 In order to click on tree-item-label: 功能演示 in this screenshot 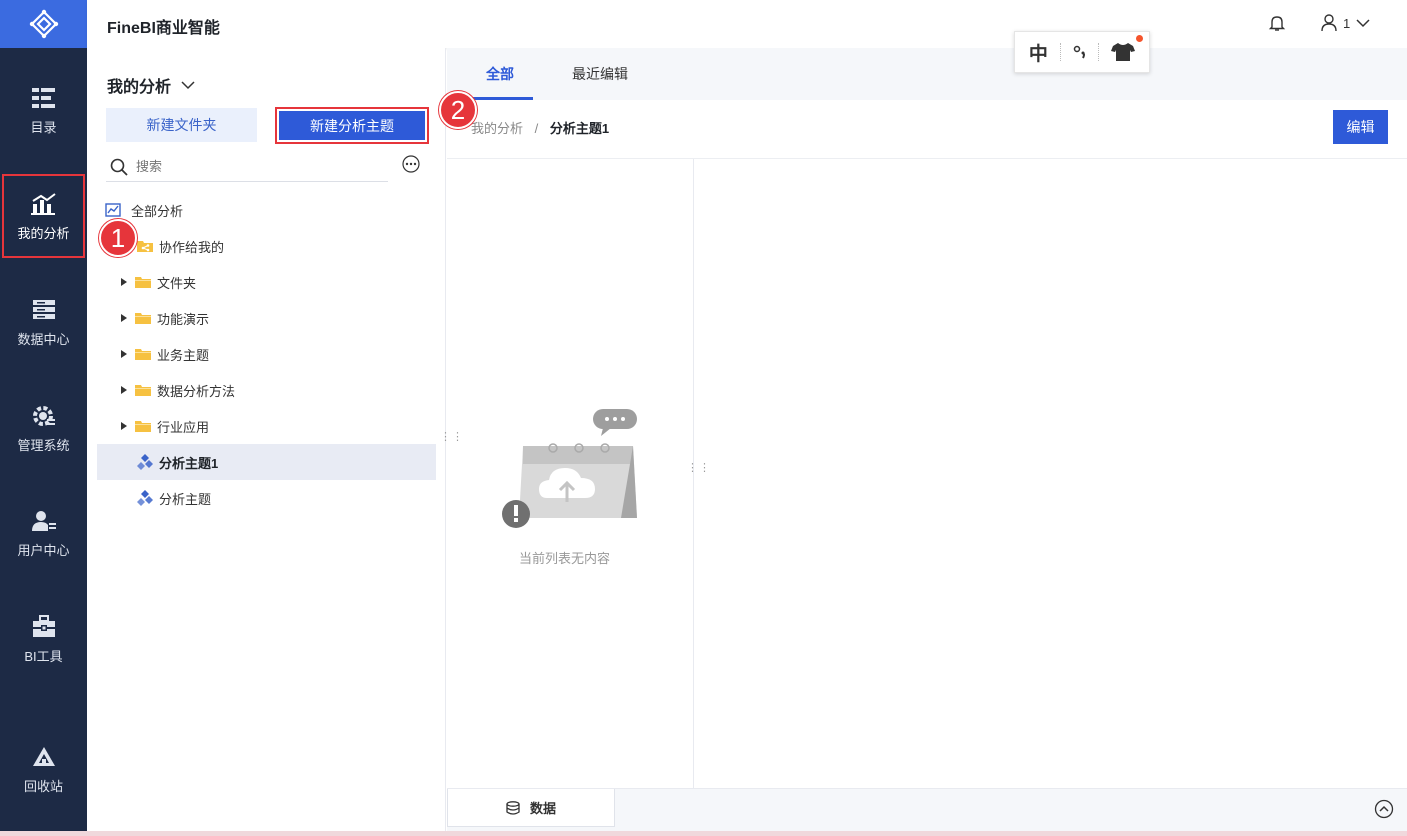, I will do `click(183, 319)`.